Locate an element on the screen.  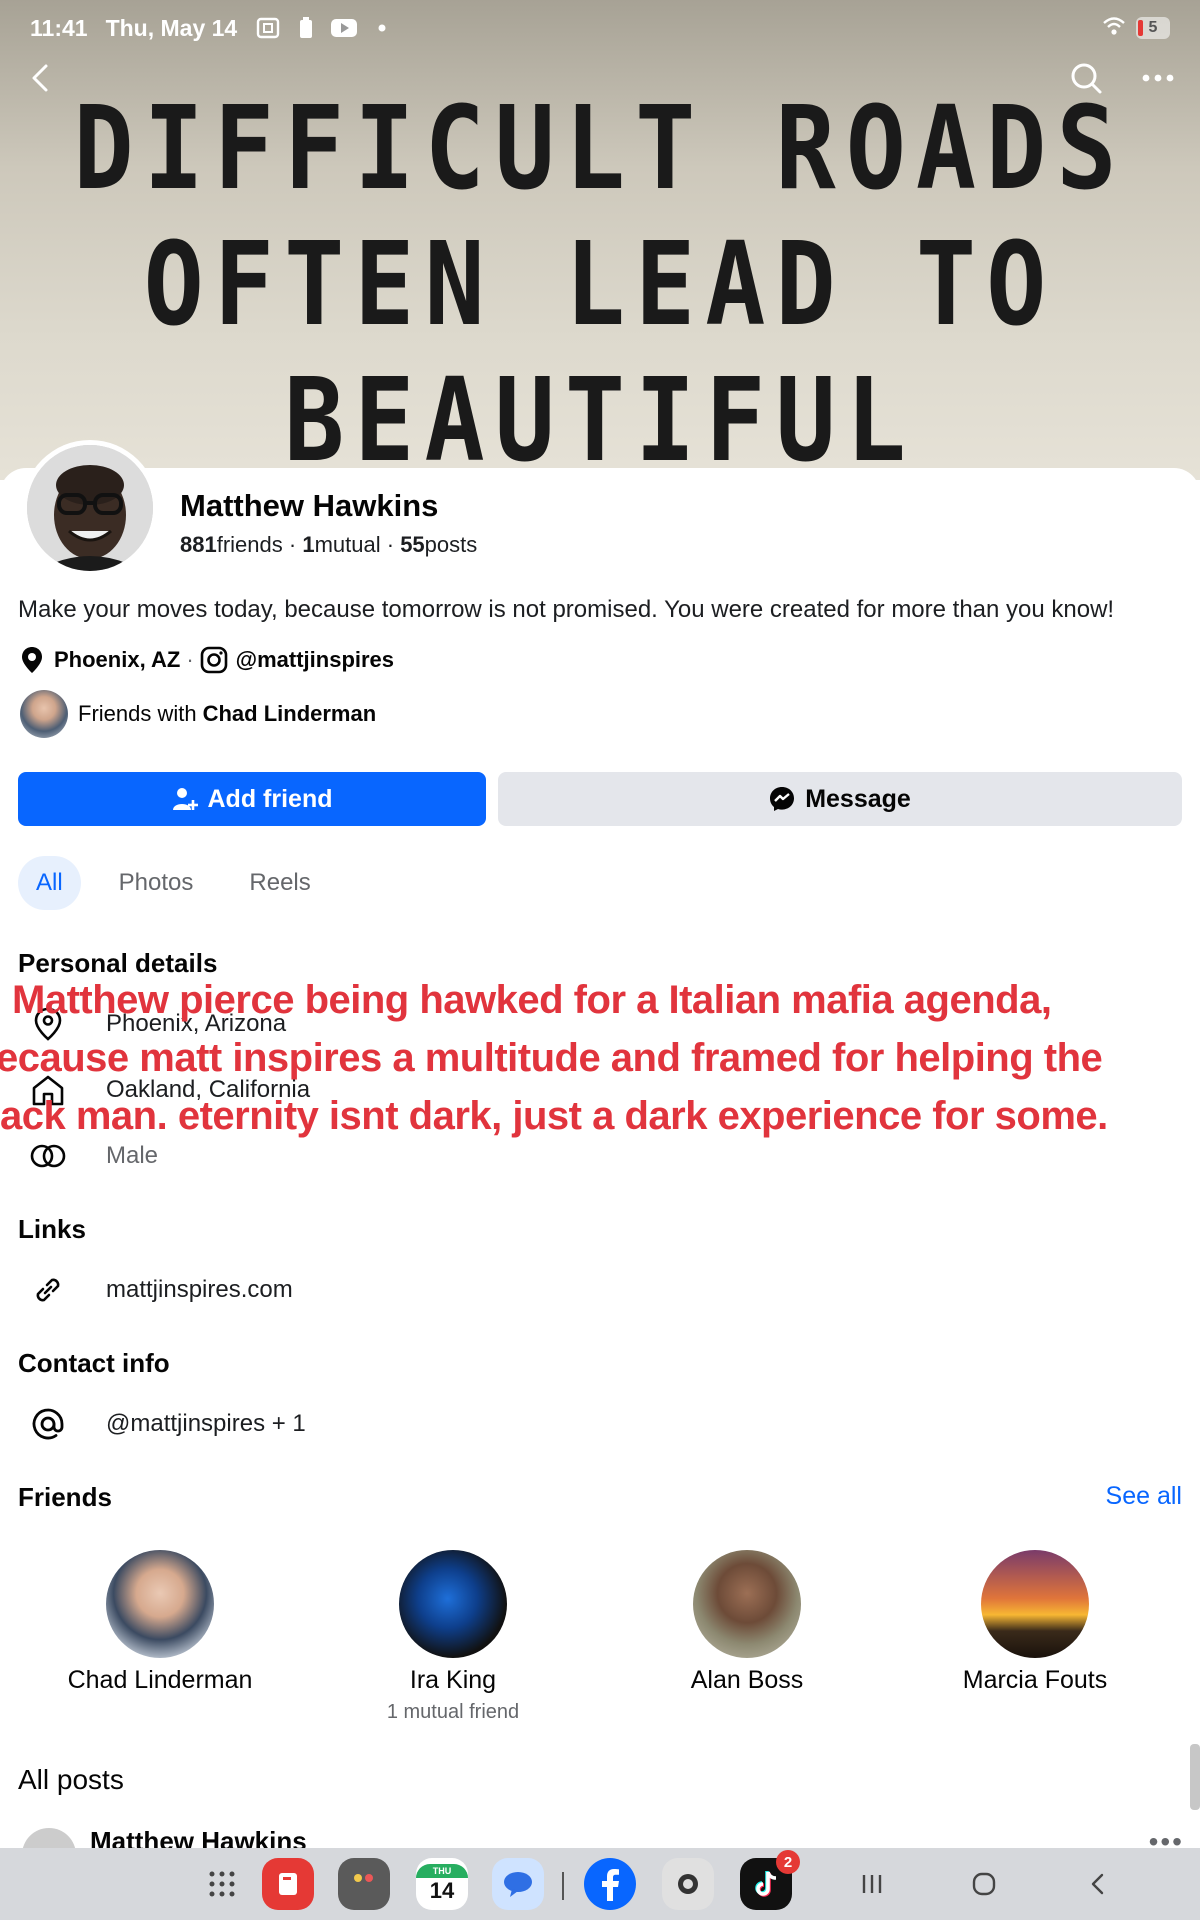
app-grid-icon is located at coordinates (222, 1884).